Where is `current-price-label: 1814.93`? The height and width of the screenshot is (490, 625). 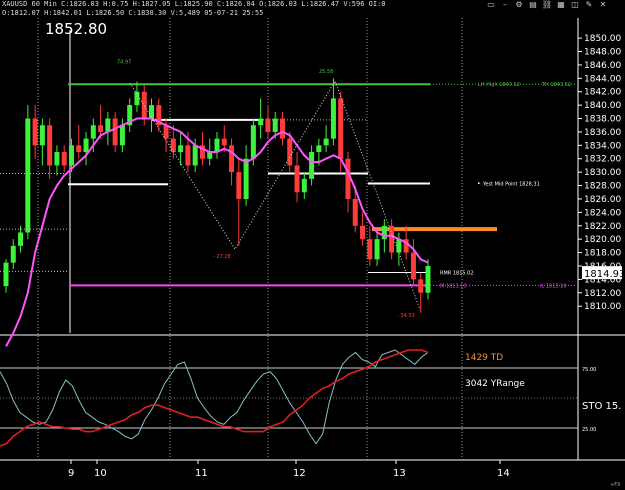 current-price-label: 1814.93 is located at coordinates (604, 274).